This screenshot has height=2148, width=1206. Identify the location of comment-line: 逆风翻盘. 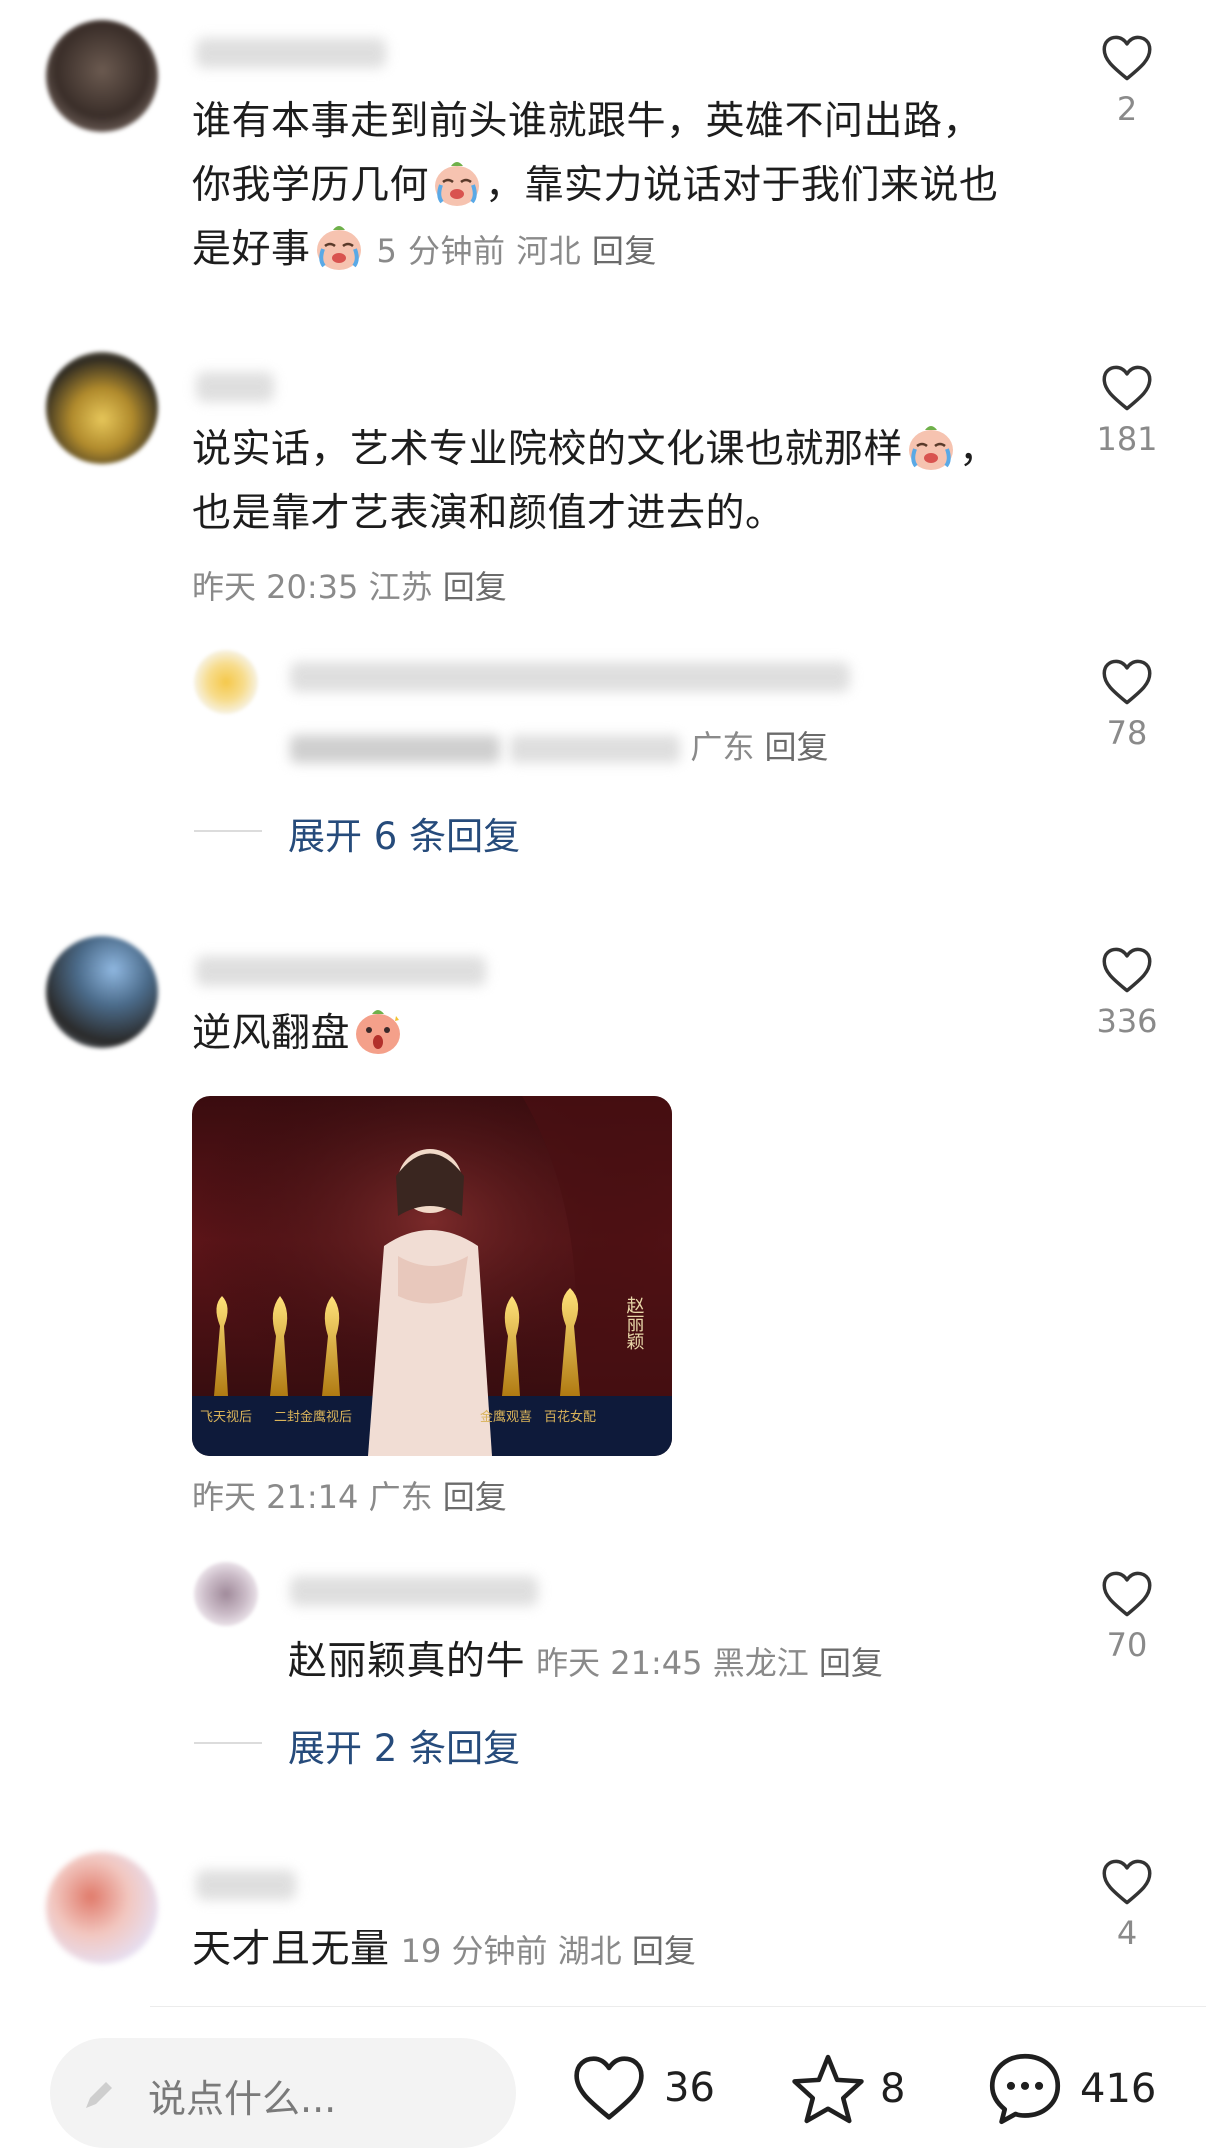
(271, 1033).